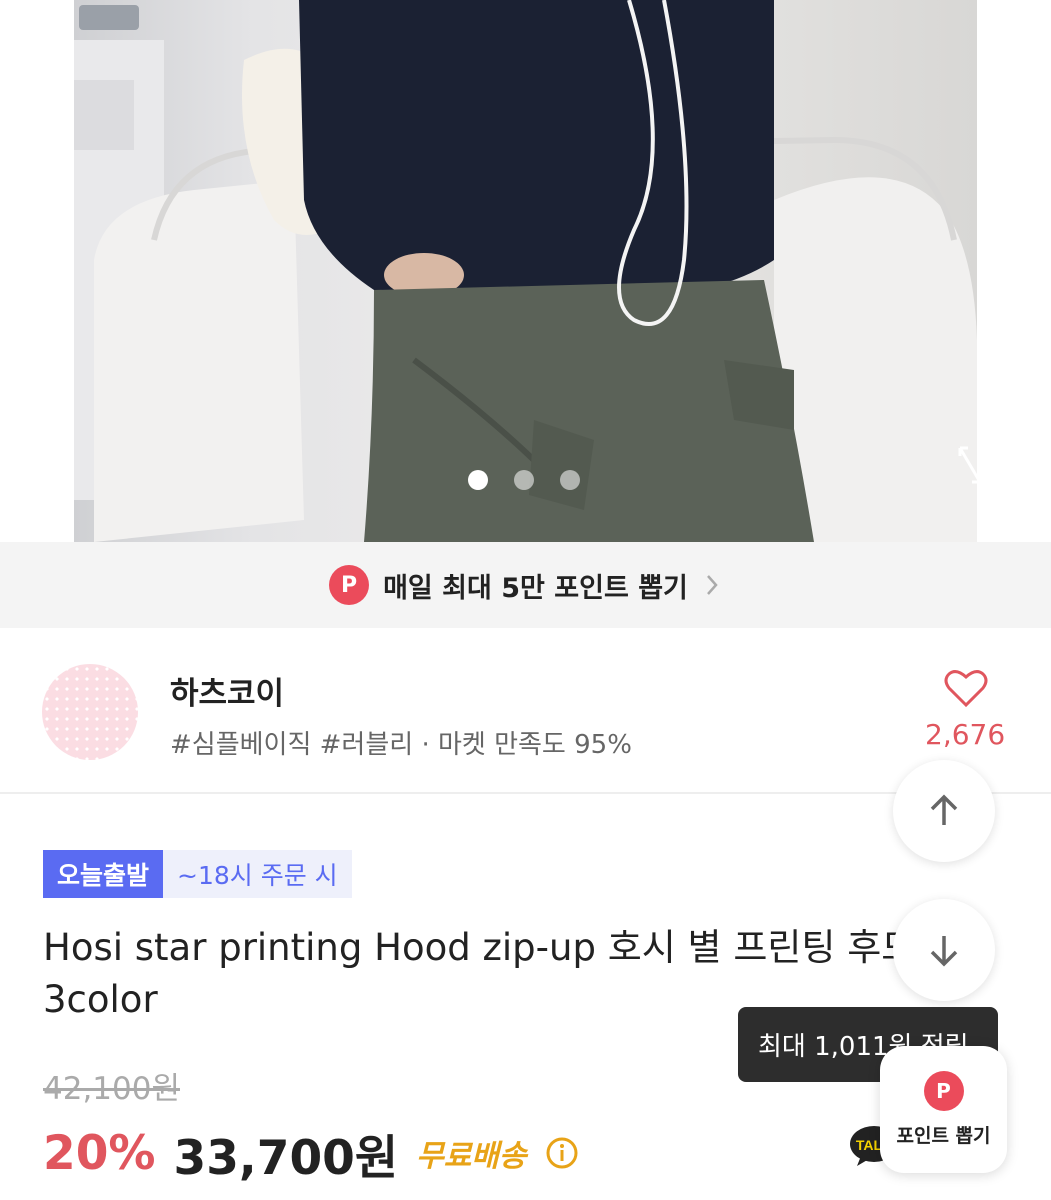 The height and width of the screenshot is (1200, 1051). I want to click on points-banner-text: 매일 최대 5만 포인트 뽑기, so click(535, 588).